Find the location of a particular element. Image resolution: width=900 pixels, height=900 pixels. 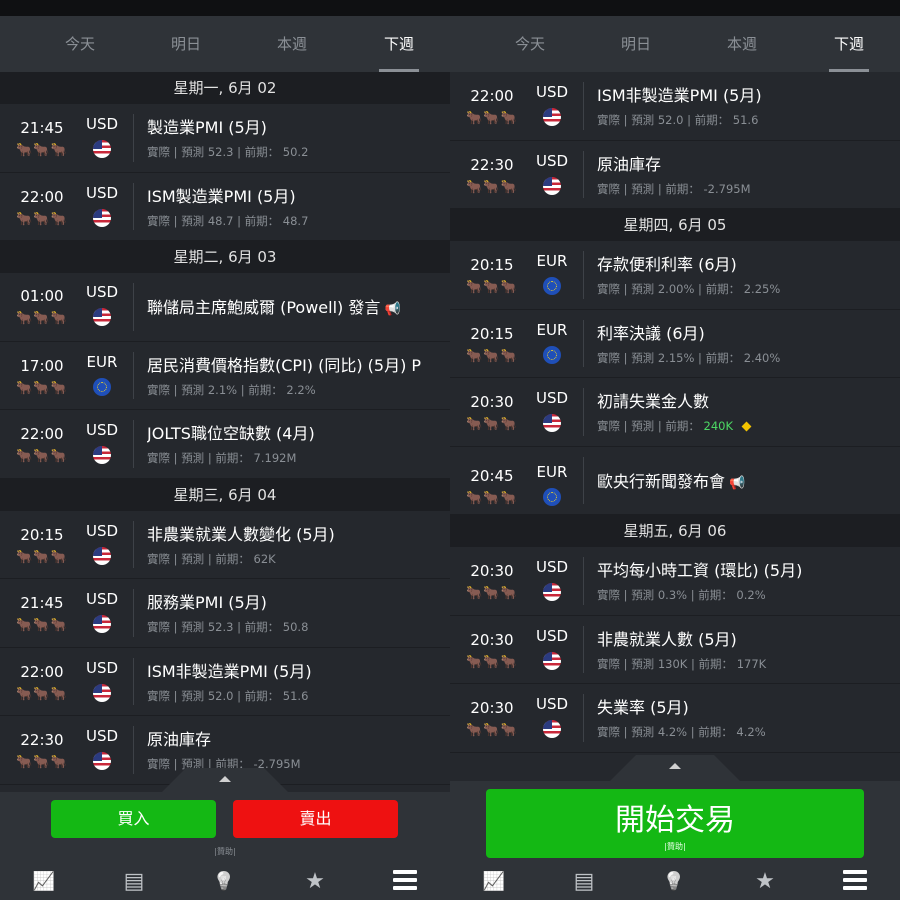

event-title: 失業率 (5月) is located at coordinates (745, 706).